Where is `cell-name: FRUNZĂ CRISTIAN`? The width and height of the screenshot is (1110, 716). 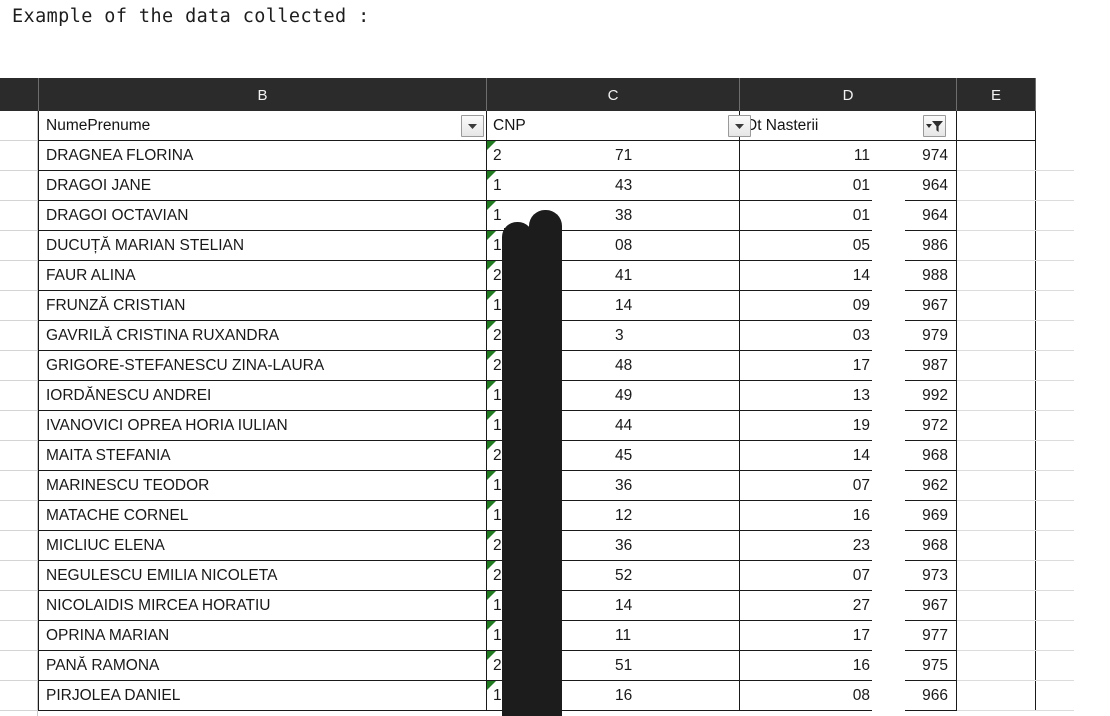
cell-name: FRUNZĂ CRISTIAN is located at coordinates (262, 306).